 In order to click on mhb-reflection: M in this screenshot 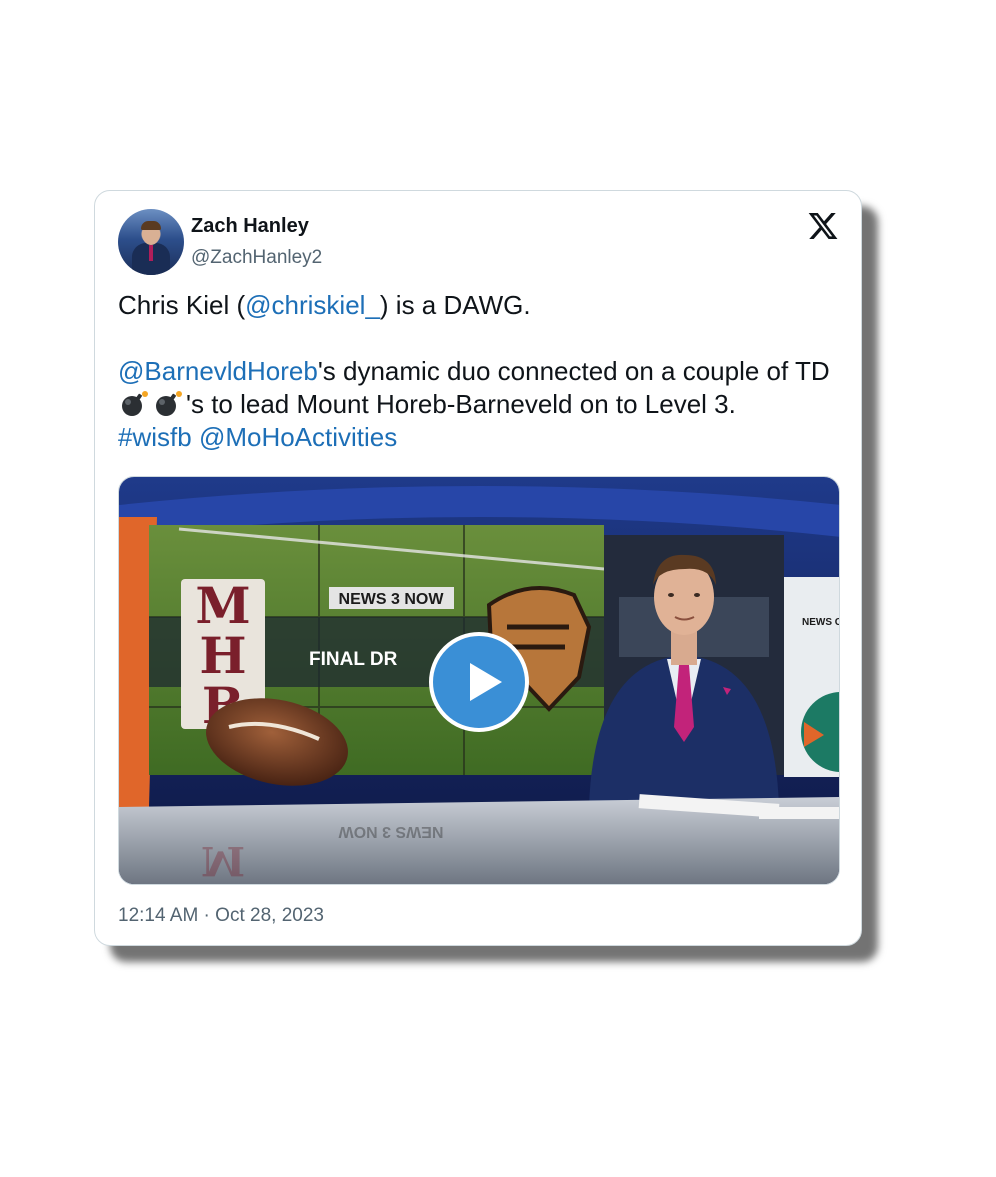, I will do `click(223, 860)`.